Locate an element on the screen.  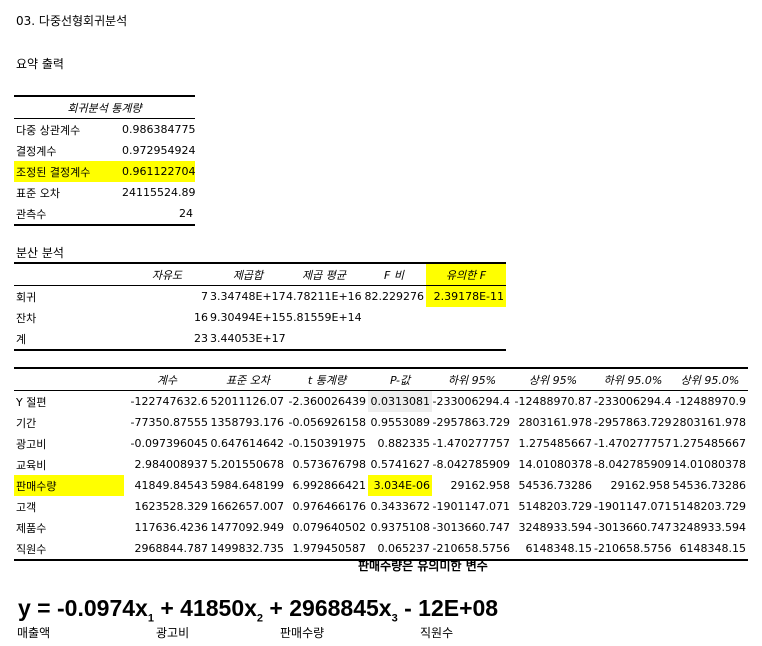
coef-header: 표준 오차 is located at coordinates (248, 379).